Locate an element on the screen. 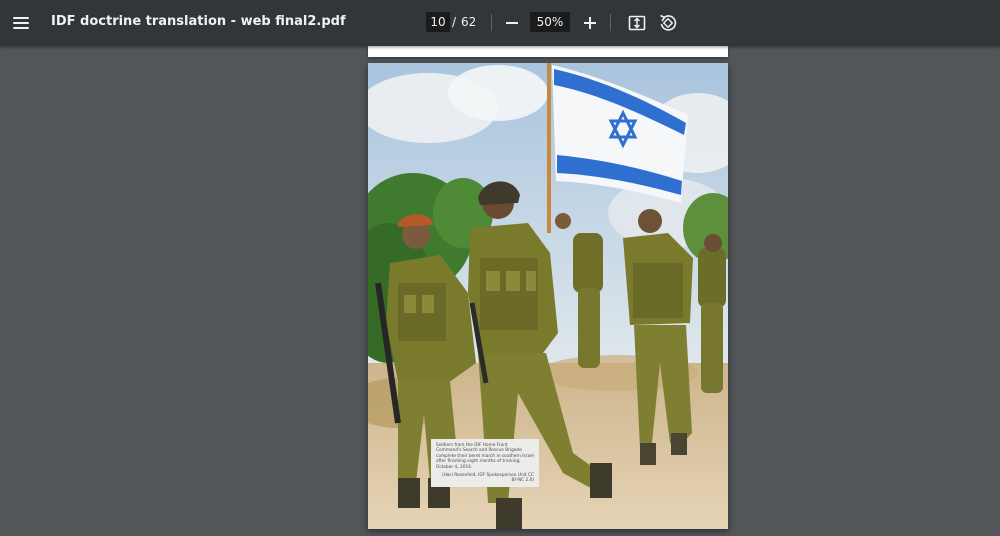  page-total: 62 is located at coordinates (469, 22).